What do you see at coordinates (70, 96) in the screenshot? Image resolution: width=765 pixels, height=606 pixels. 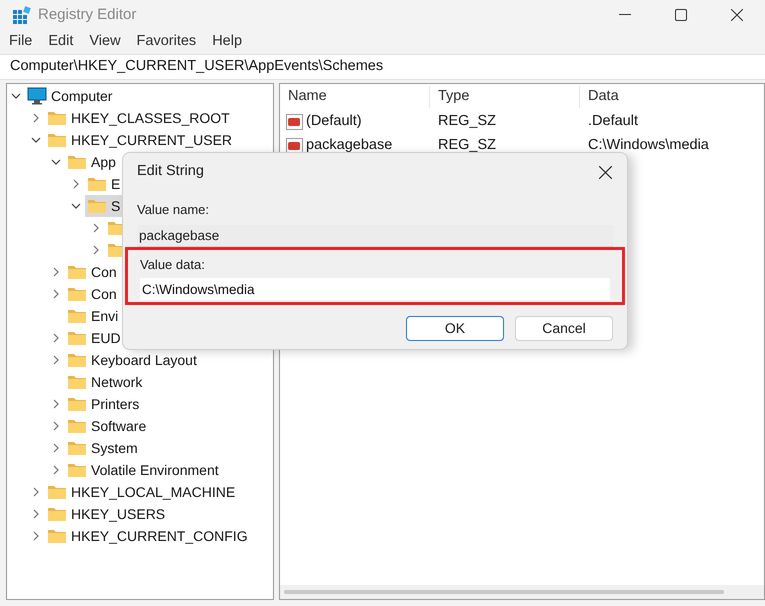 I see `tree-item: Computer` at bounding box center [70, 96].